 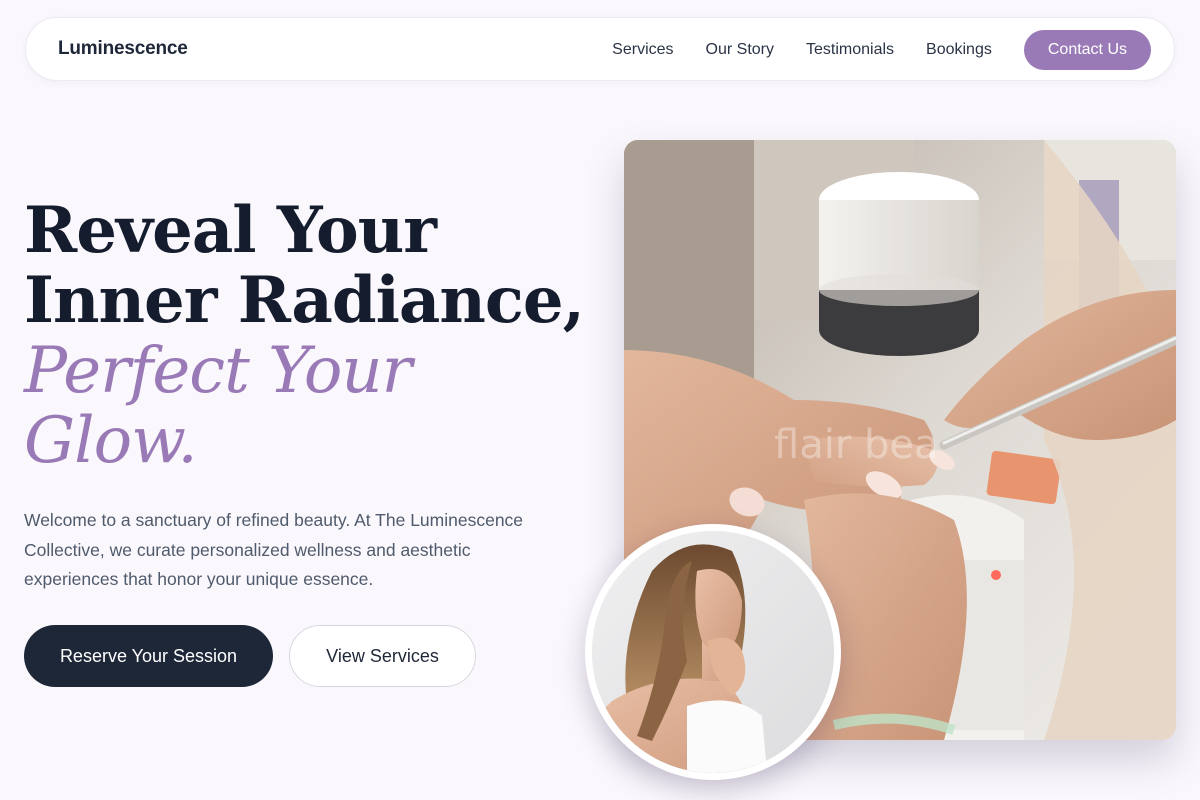 I want to click on nav-link-testimonials: Testimonials, so click(x=850, y=50).